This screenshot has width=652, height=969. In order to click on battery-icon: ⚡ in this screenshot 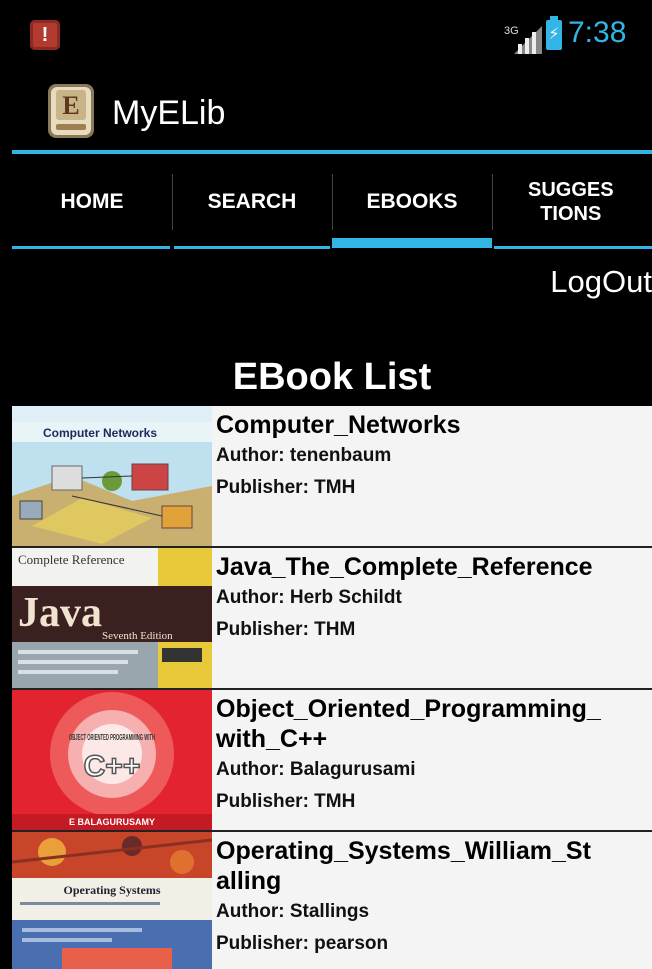, I will do `click(554, 33)`.